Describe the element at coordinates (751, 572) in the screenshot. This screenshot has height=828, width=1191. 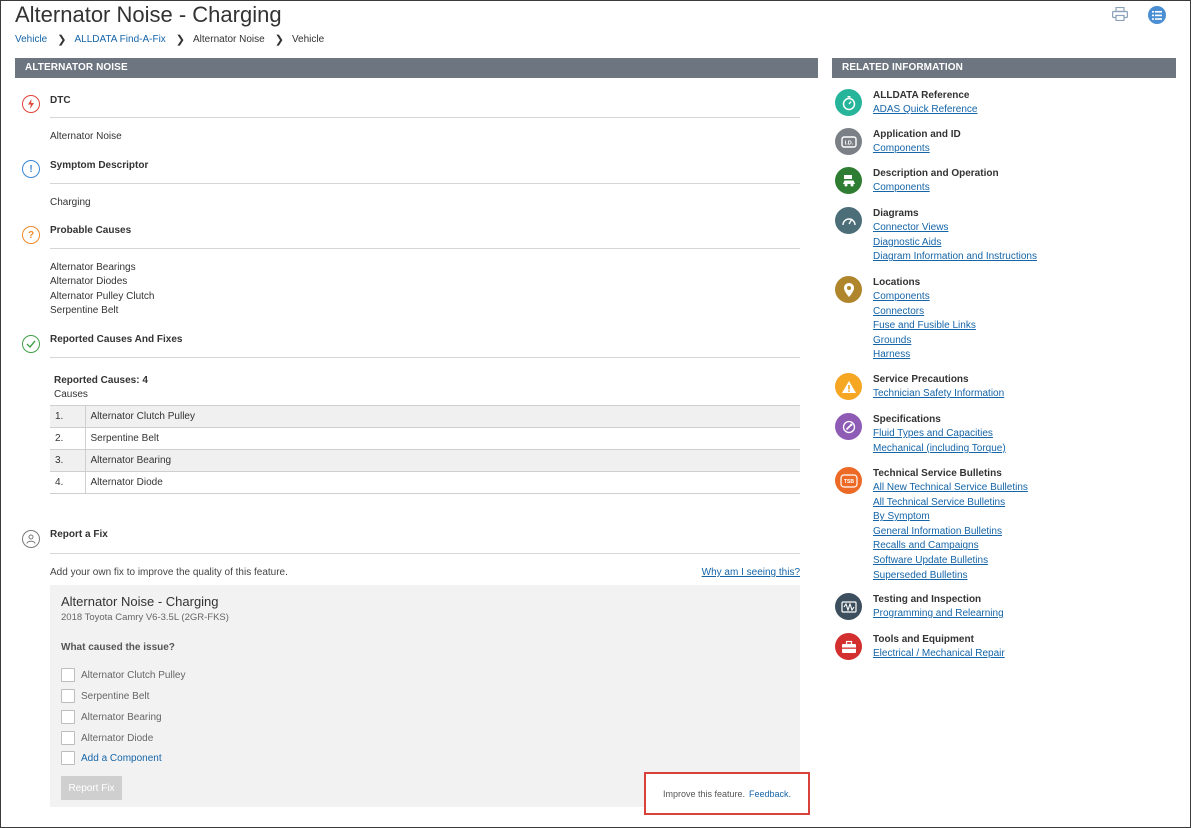
I see `why-am-i-seeing-this-link: Why am I seeing this?` at that location.